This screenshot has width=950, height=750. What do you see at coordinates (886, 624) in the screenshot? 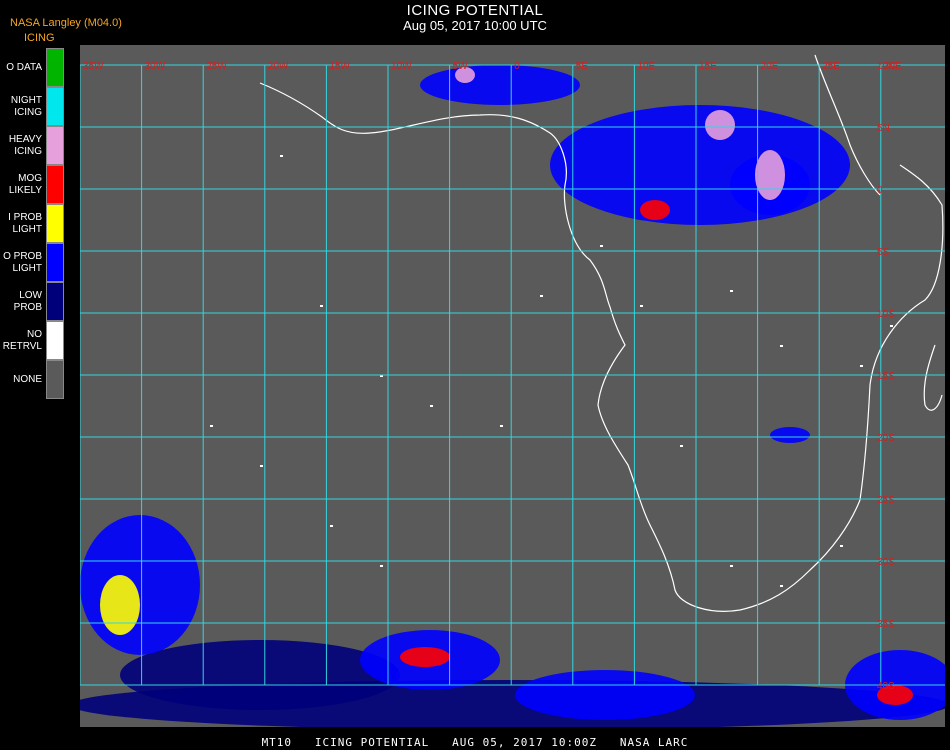
I see `lat-label: 35S` at bounding box center [886, 624].